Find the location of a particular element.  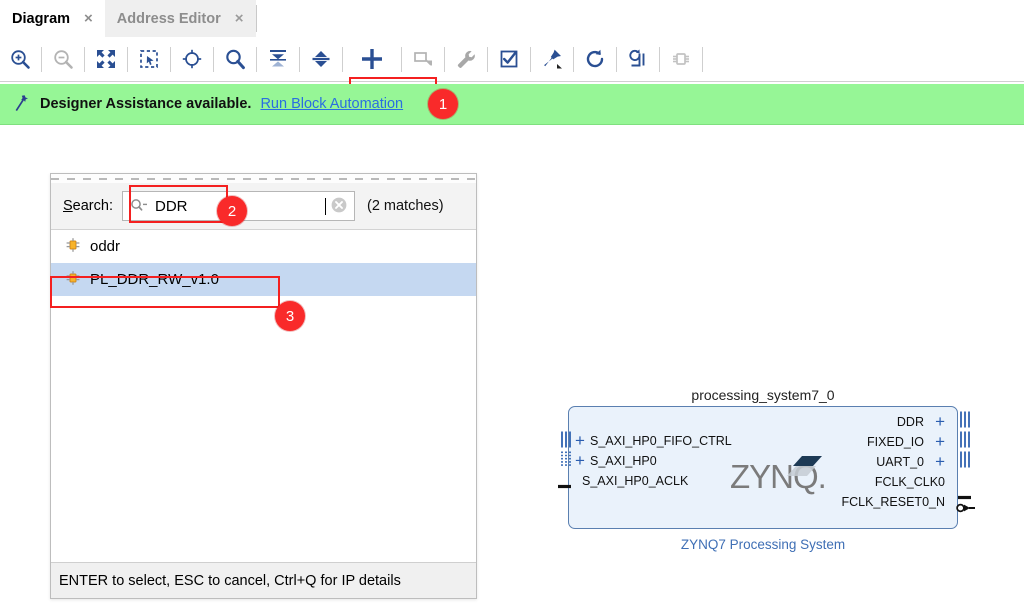

search-label-rest: earch: is located at coordinates (92, 206).